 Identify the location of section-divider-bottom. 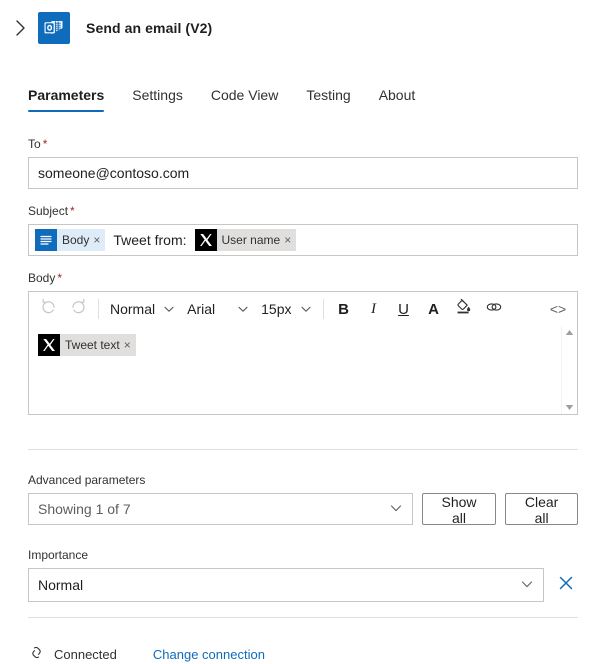
(303, 617).